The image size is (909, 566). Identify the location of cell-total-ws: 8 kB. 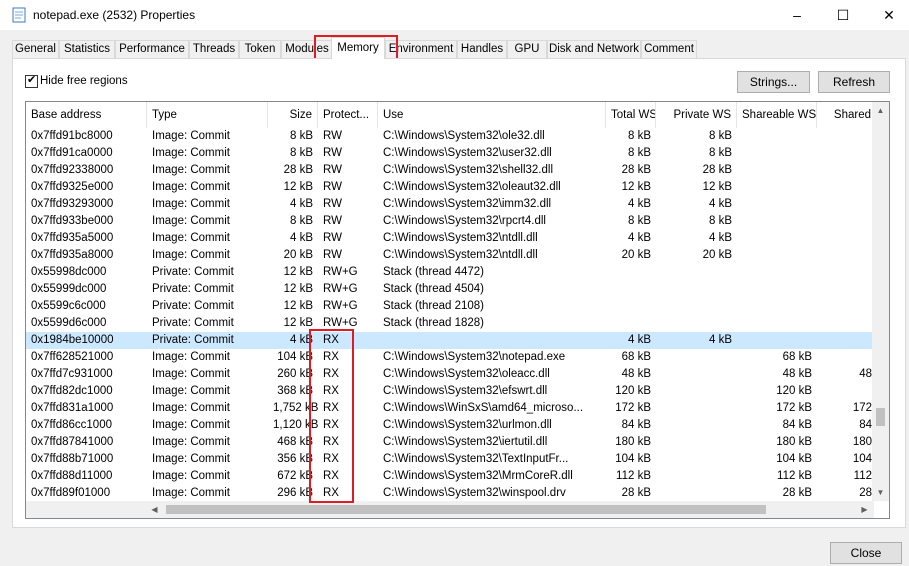
(639, 153).